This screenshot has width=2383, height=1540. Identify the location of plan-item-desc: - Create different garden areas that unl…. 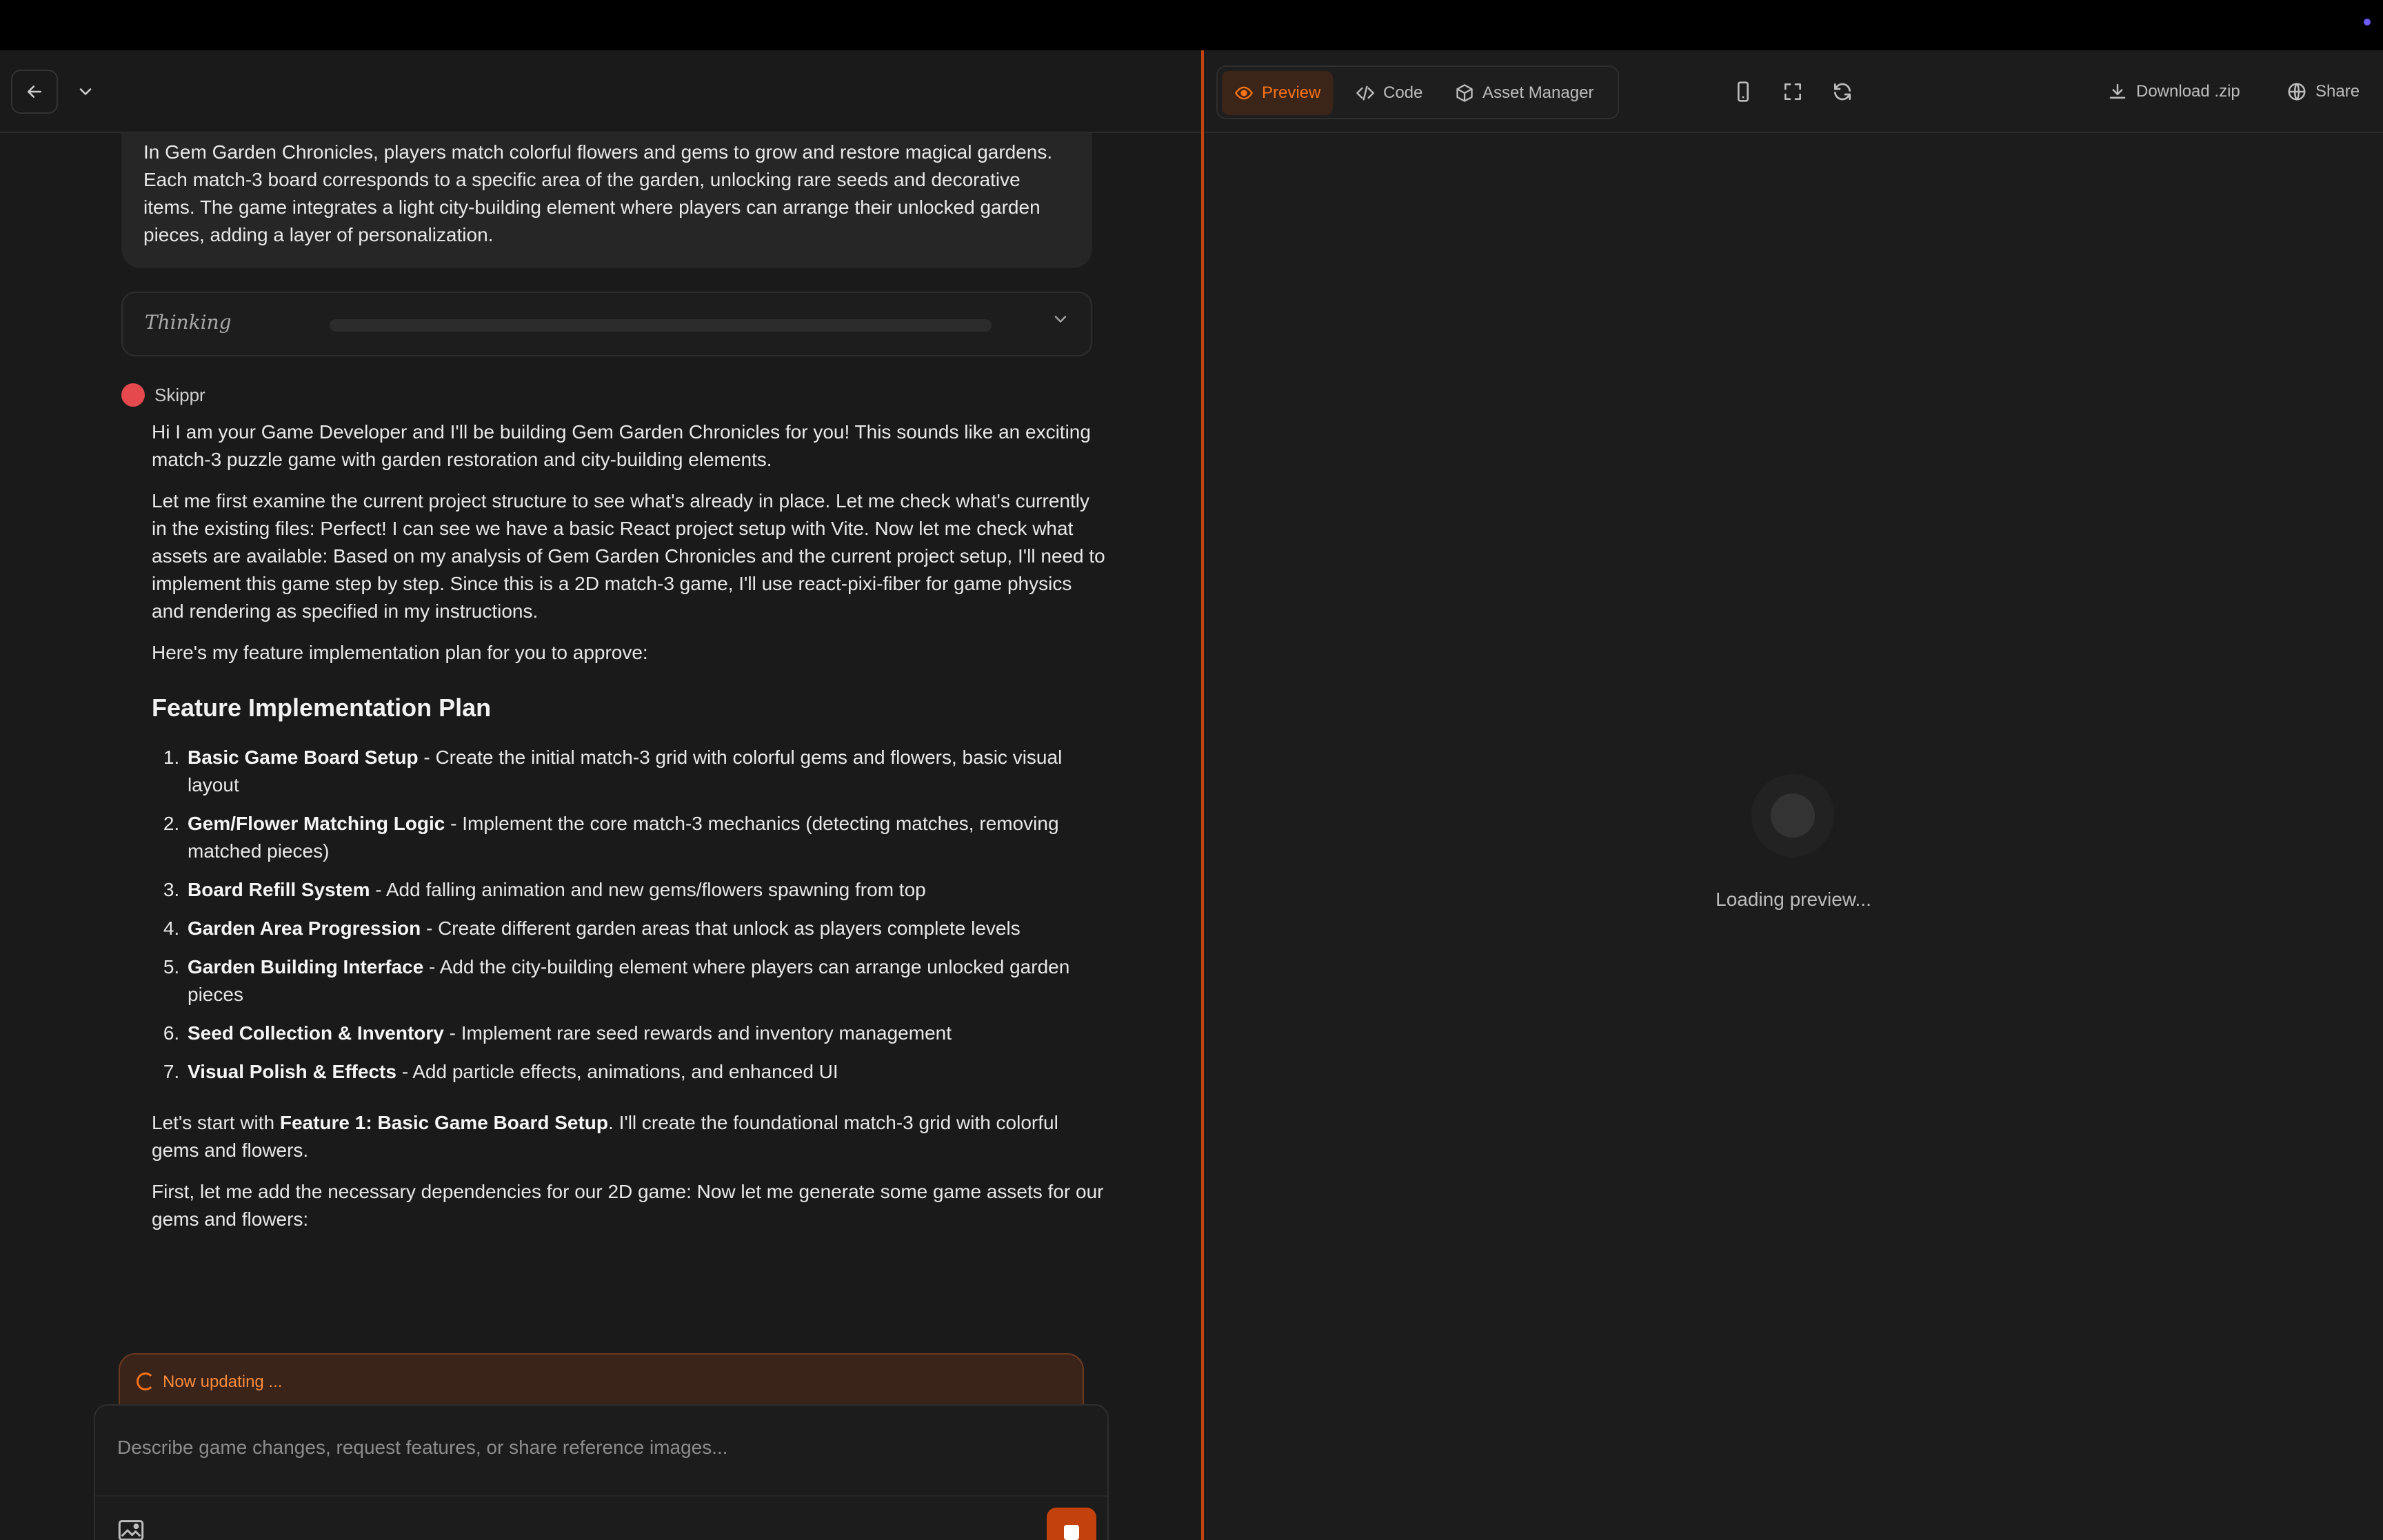
(720, 929).